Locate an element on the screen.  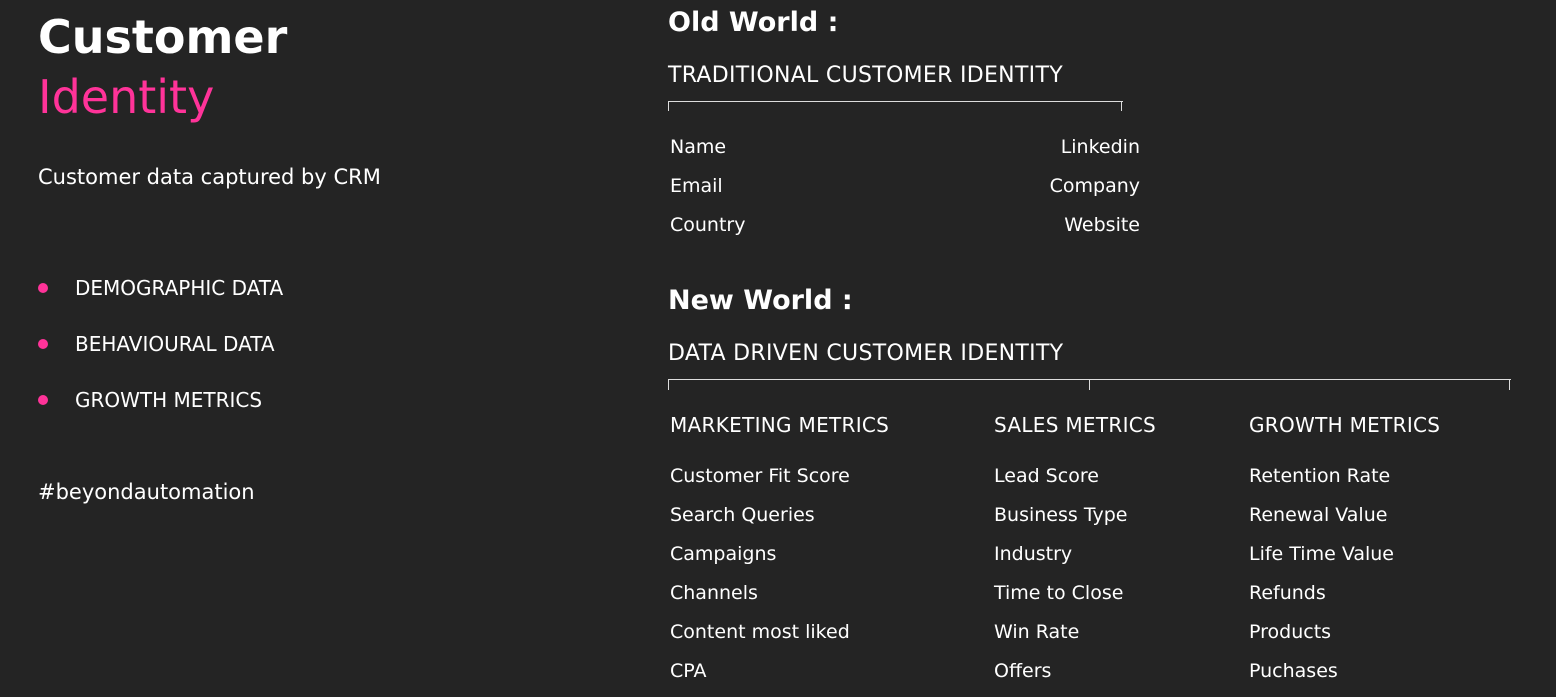
growth-metrics-heading: GROWTH METRICS is located at coordinates (1345, 425).